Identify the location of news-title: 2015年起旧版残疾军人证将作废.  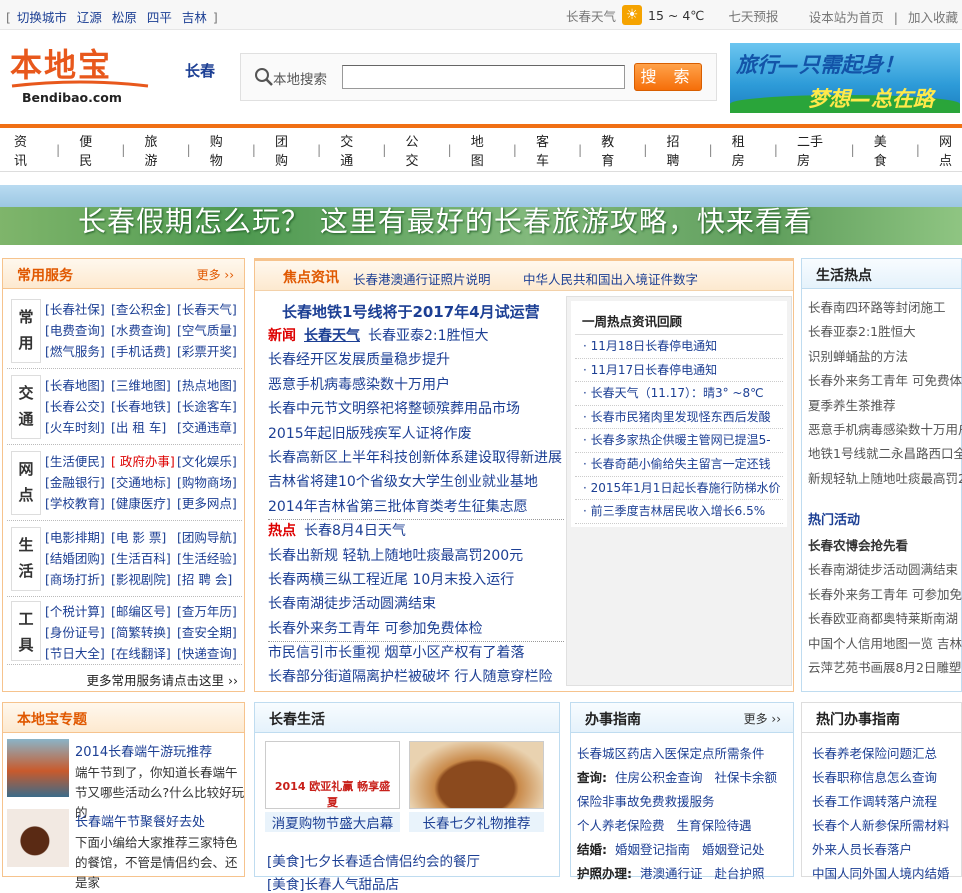
(370, 434).